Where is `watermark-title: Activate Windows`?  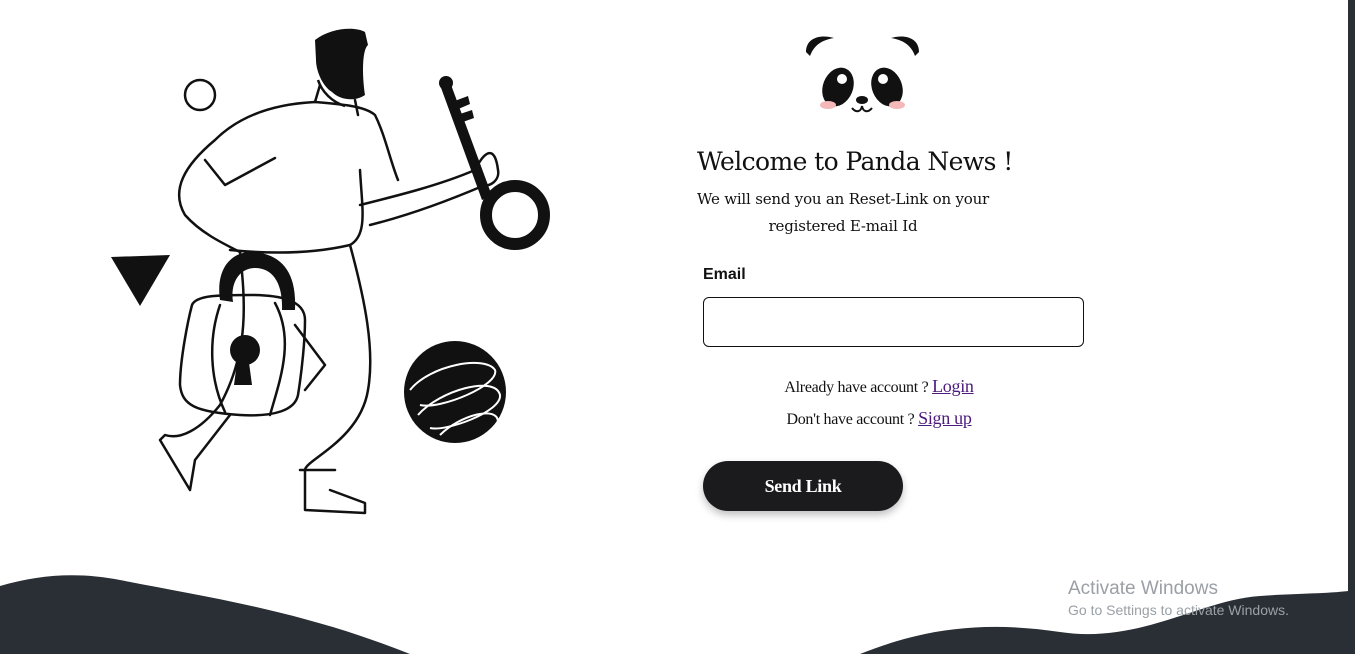 watermark-title: Activate Windows is located at coordinates (1143, 588).